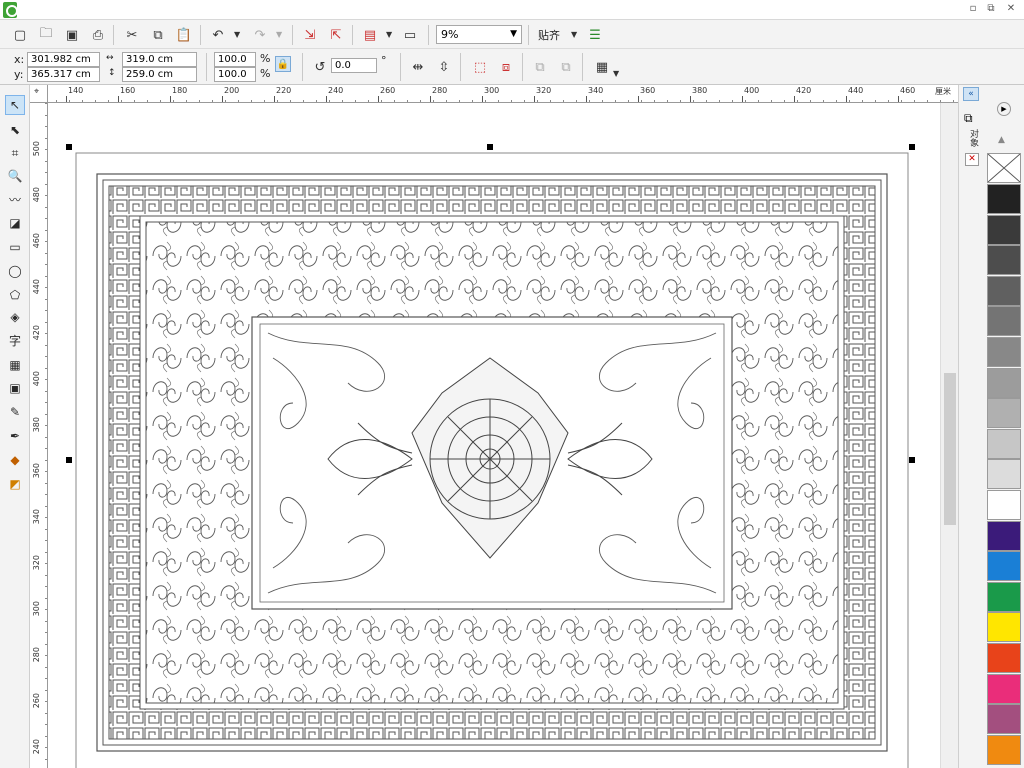 This screenshot has width=1024, height=768. What do you see at coordinates (15, 199) in the screenshot?
I see `freehand-tool-icon: 〰` at bounding box center [15, 199].